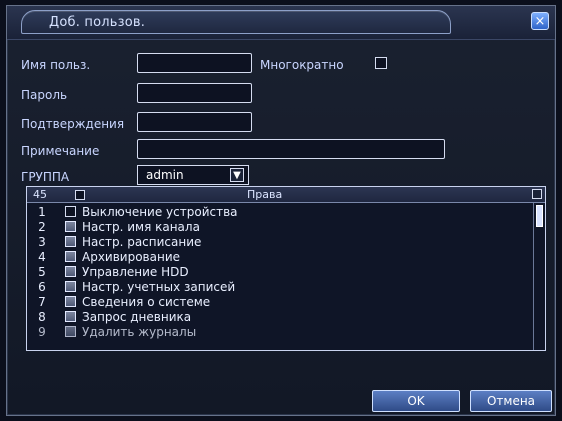 Image resolution: width=562 pixels, height=421 pixels. Describe the element at coordinates (193, 175) in the screenshot. I see `group-select: admin ▼` at that location.